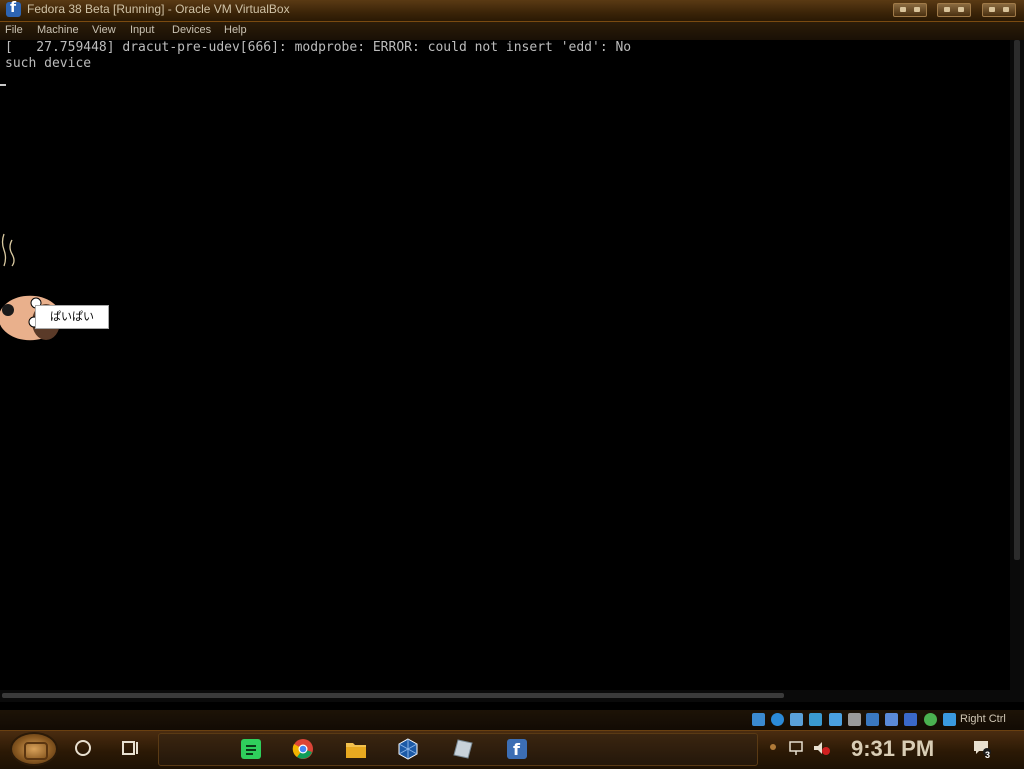  I want to click on notification-count-badge: 3, so click(988, 755).